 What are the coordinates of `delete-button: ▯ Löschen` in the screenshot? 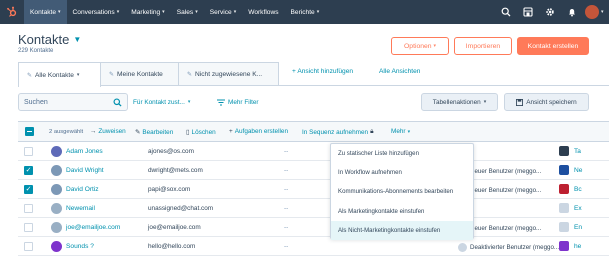 It's located at (201, 132).